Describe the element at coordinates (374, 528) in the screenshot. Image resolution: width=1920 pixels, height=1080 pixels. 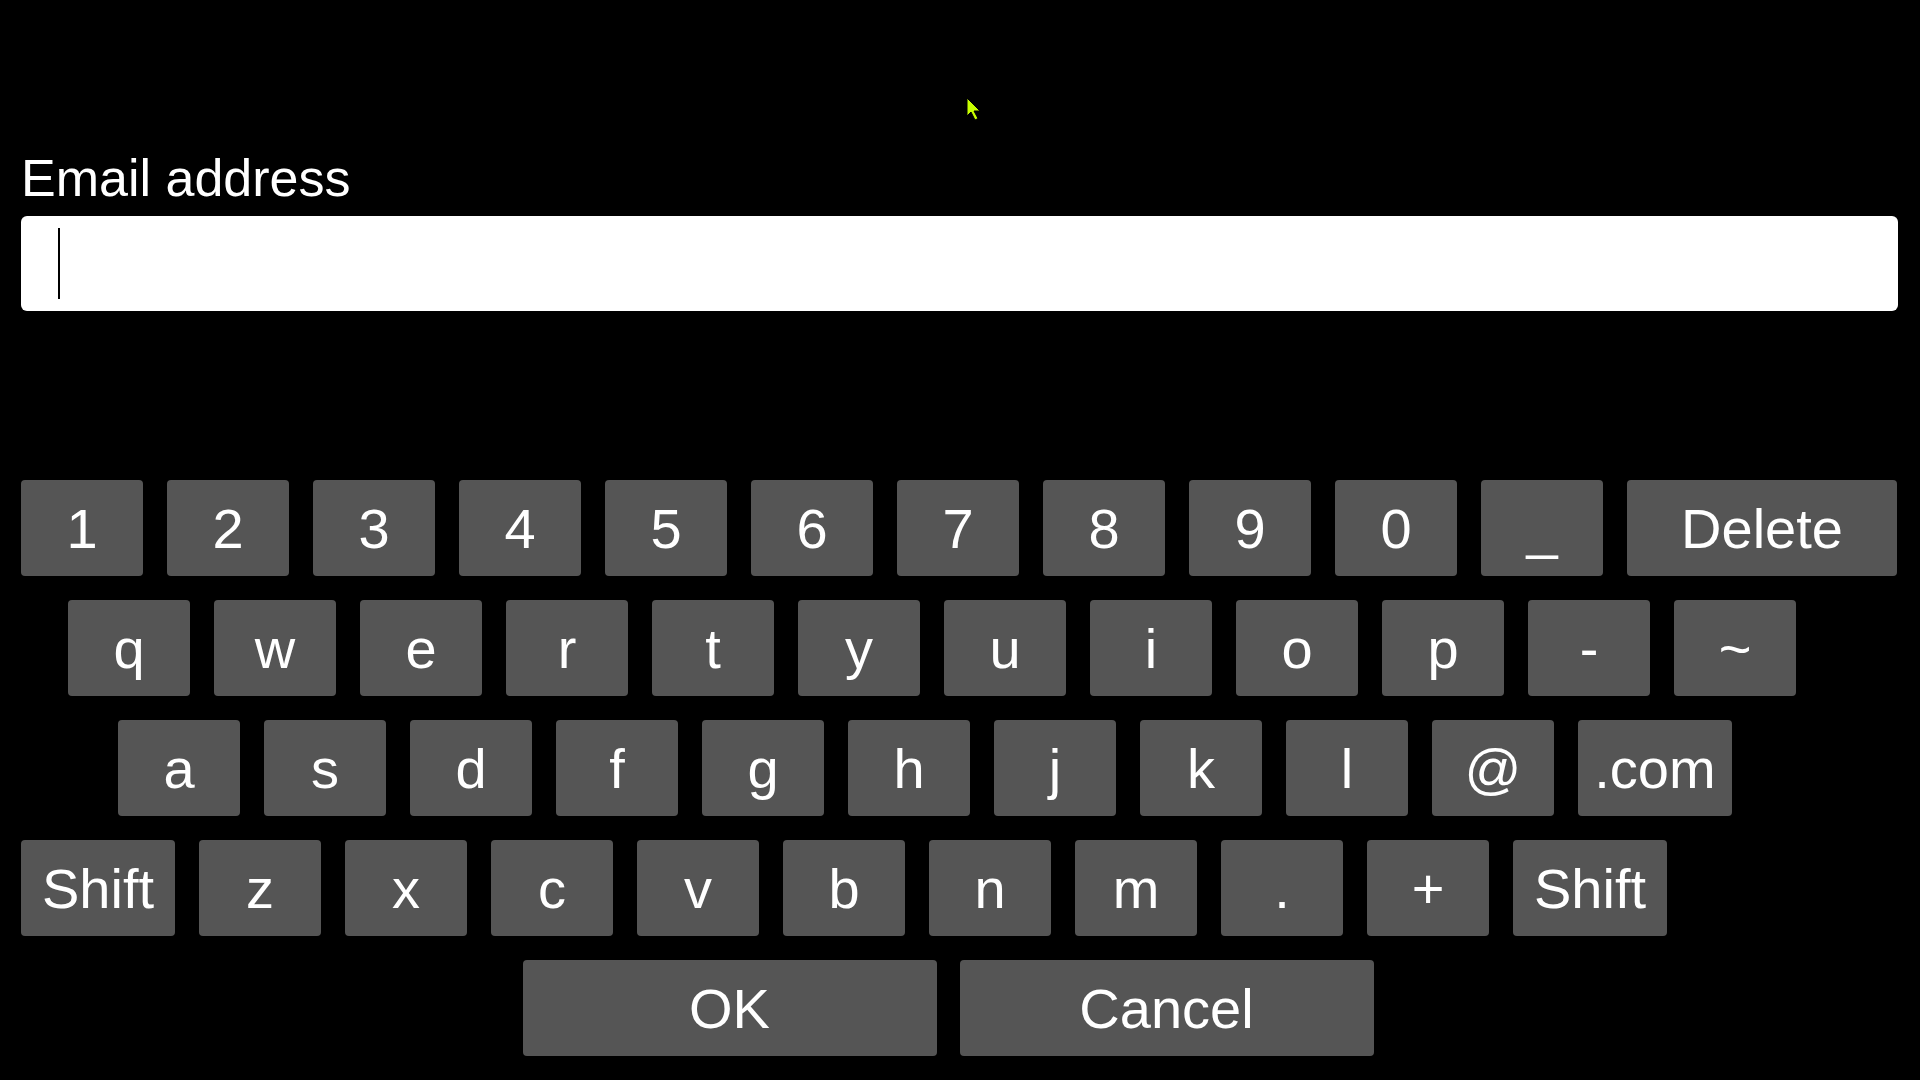
I see `keyboard-key: 3` at that location.